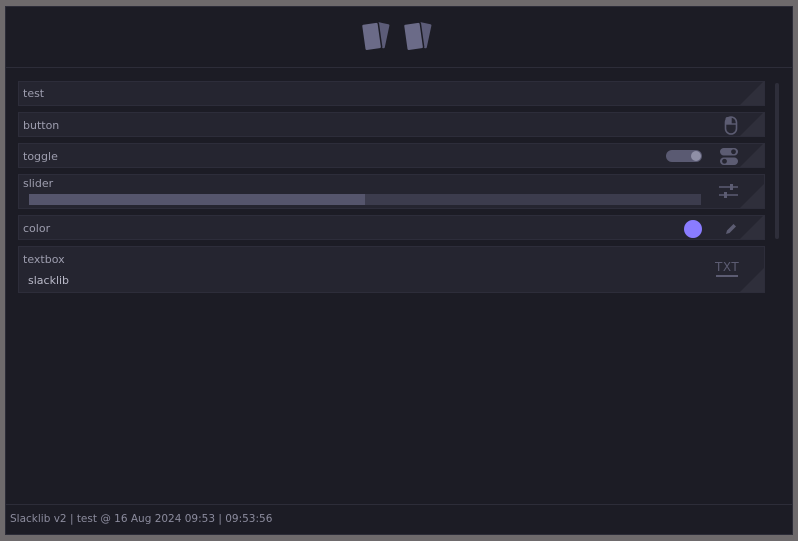  I want to click on row-label: test, so click(34, 93).